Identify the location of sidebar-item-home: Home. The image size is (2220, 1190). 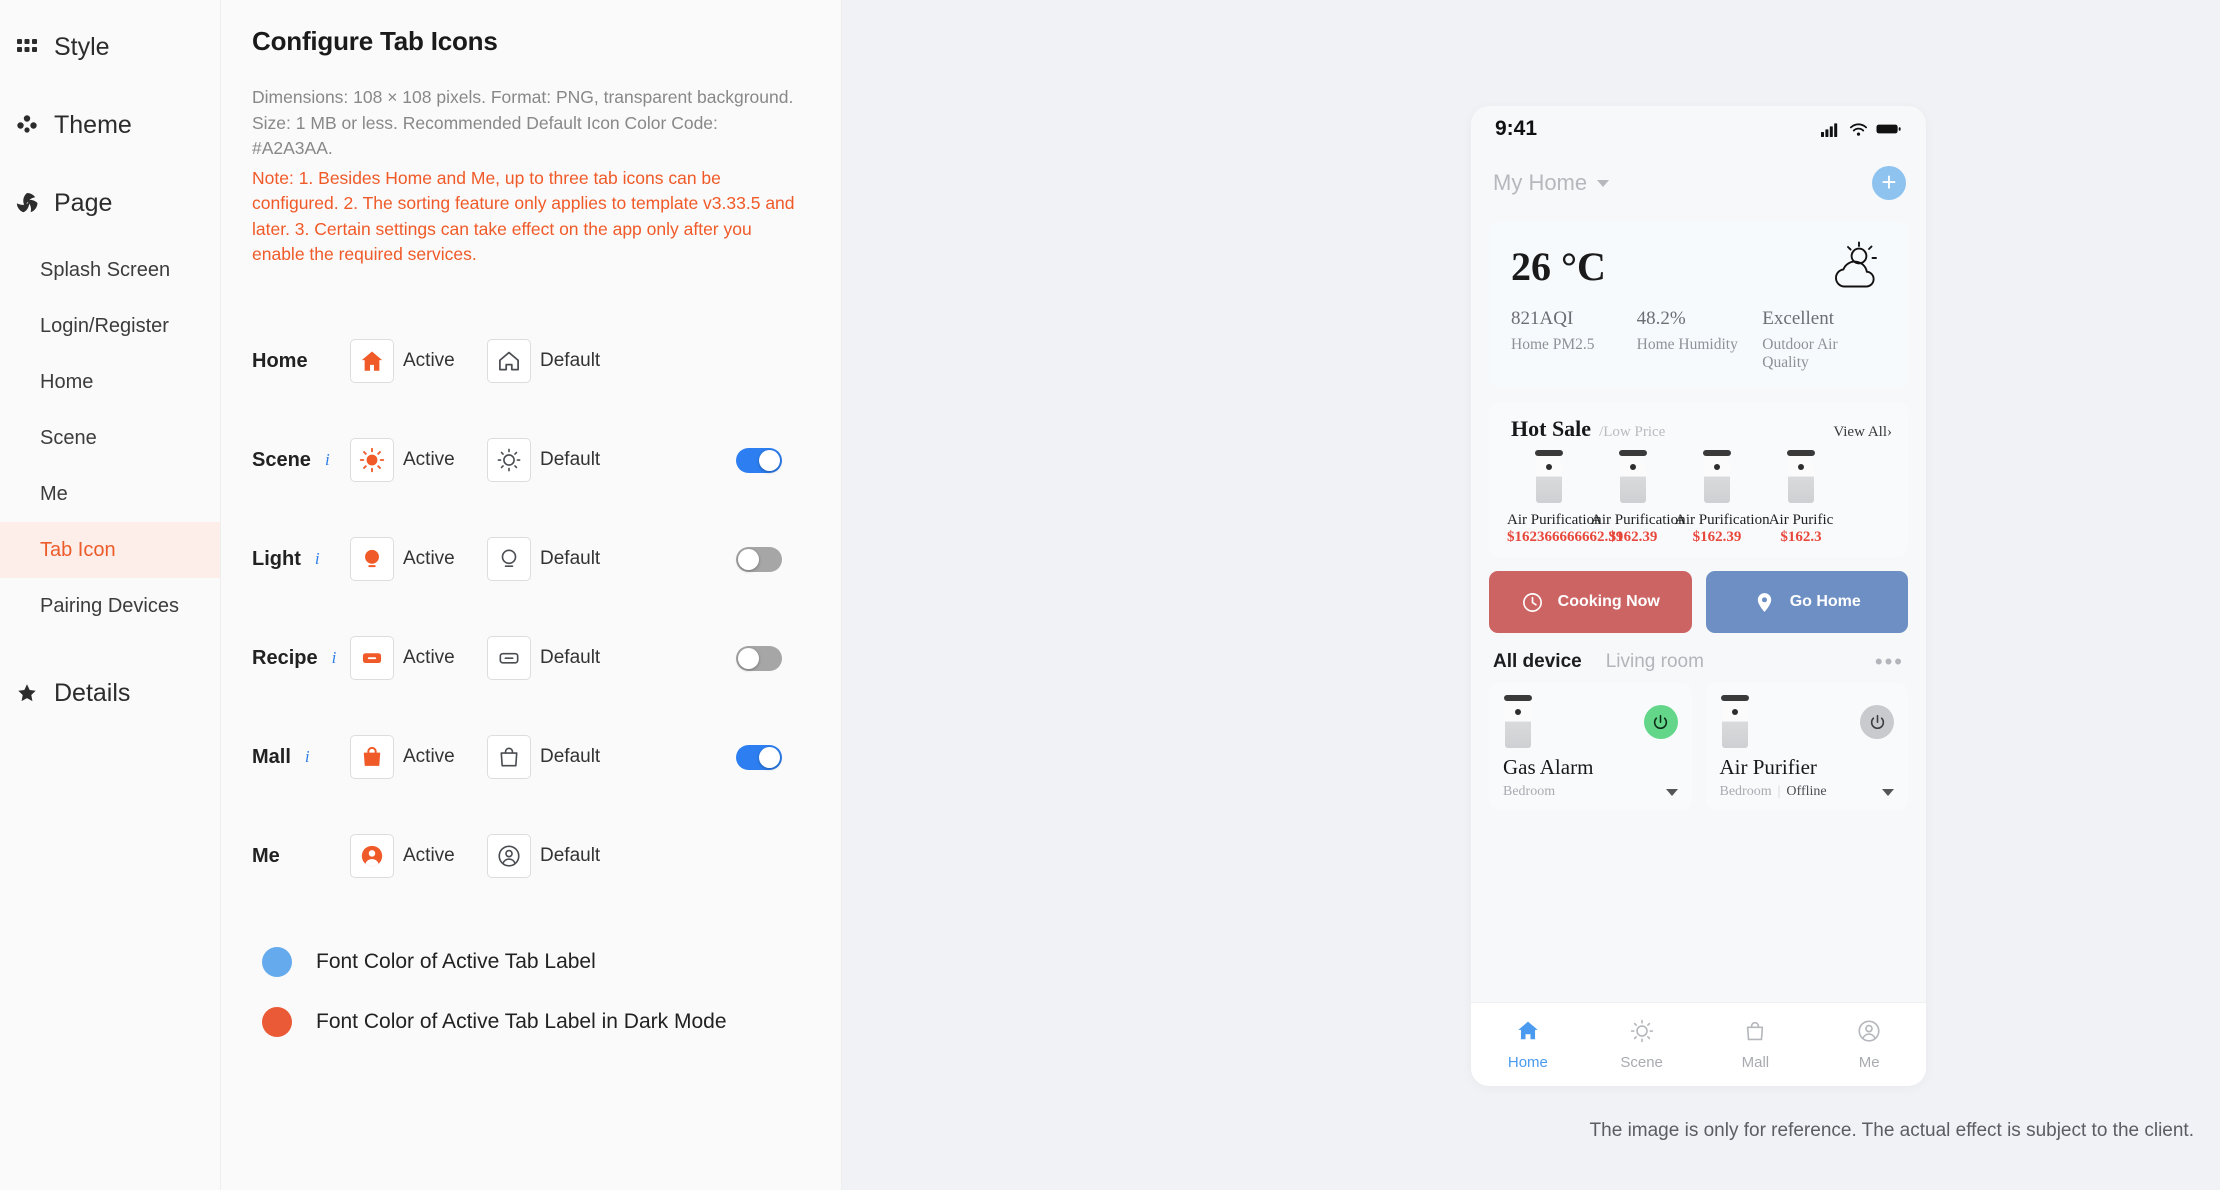
(110, 382).